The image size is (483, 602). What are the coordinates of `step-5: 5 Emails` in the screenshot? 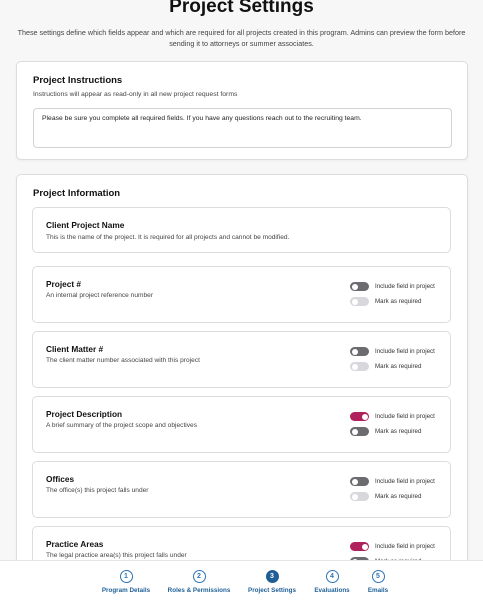 It's located at (378, 582).